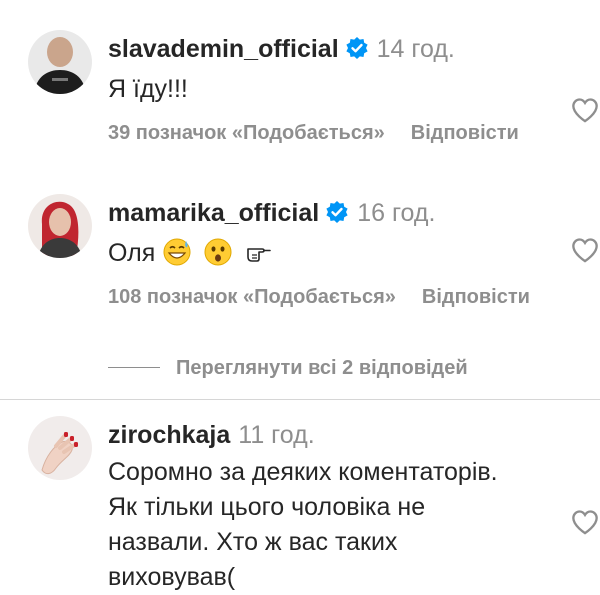 Image resolution: width=600 pixels, height=595 pixels. Describe the element at coordinates (177, 252) in the screenshot. I see `grinning-sweat-emoji-icon` at that location.